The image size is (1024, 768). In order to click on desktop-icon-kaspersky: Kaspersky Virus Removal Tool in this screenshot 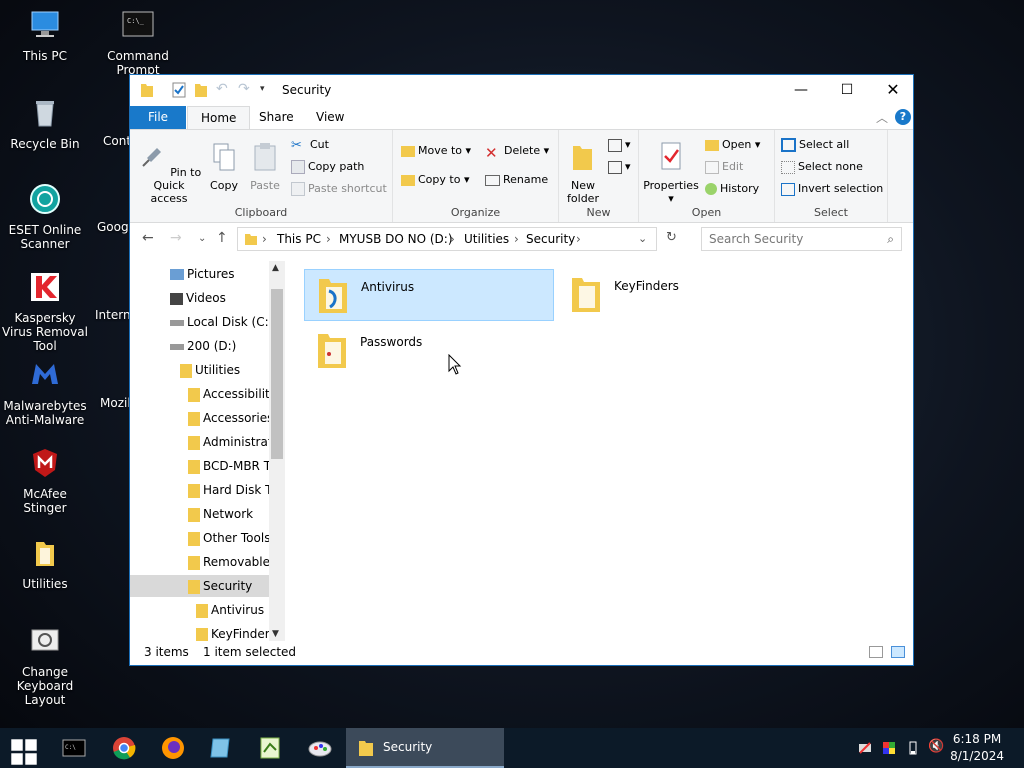, I will do `click(45, 311)`.